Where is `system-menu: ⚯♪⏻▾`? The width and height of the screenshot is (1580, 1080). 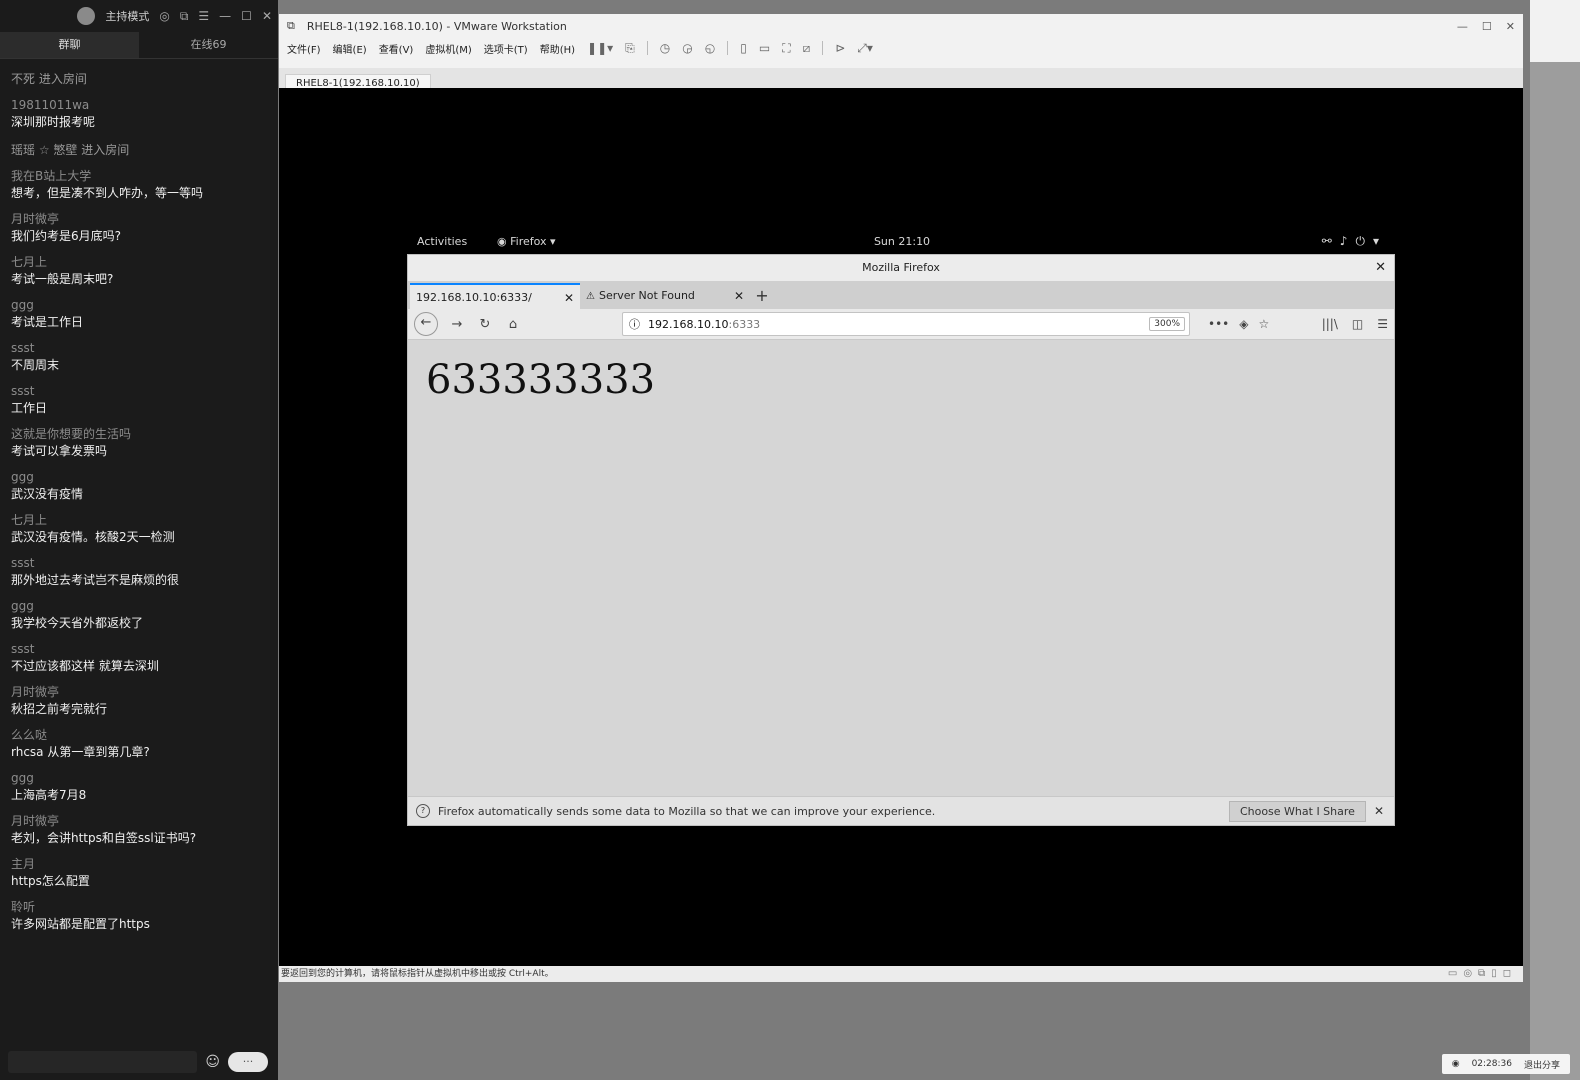
system-menu: ⚯♪⏻▾ is located at coordinates (1354, 241).